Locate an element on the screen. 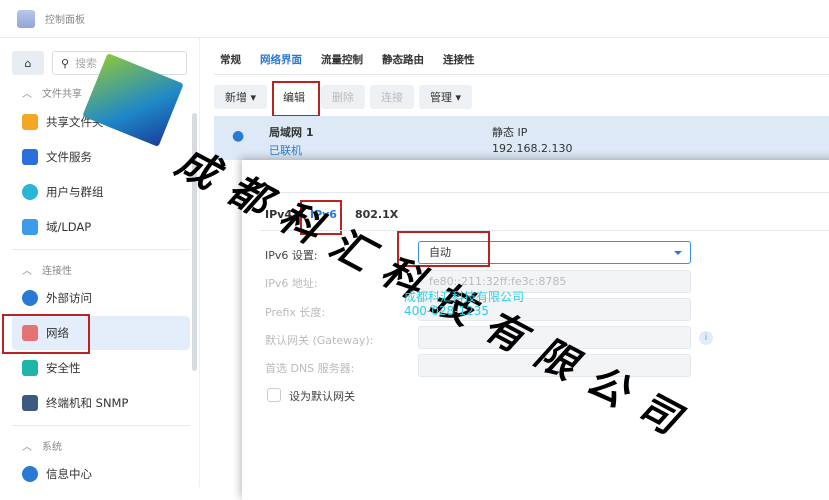 The image size is (829, 500). delete-button: 删除 is located at coordinates (343, 97).